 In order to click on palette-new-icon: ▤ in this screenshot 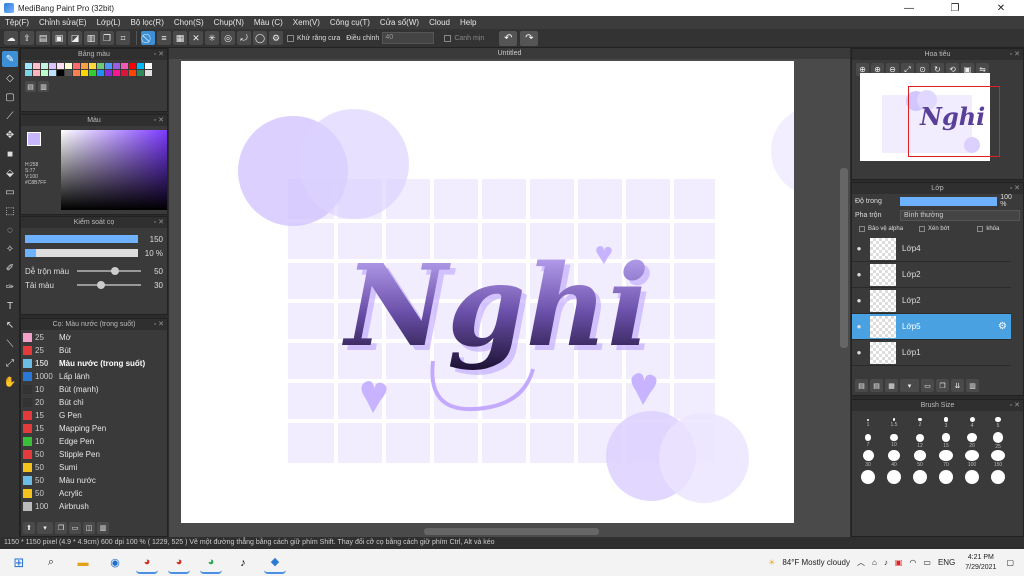, I will do `click(30, 86)`.